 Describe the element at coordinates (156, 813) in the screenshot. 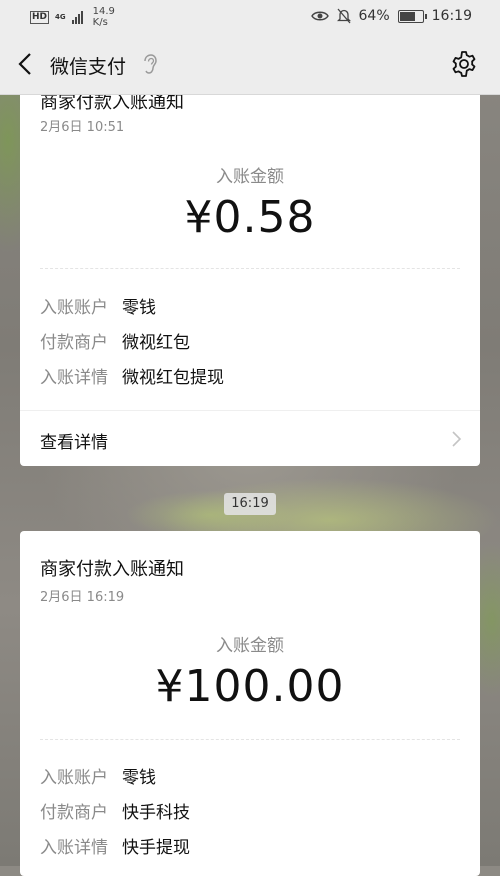

I see `row-value: 快手科技` at that location.